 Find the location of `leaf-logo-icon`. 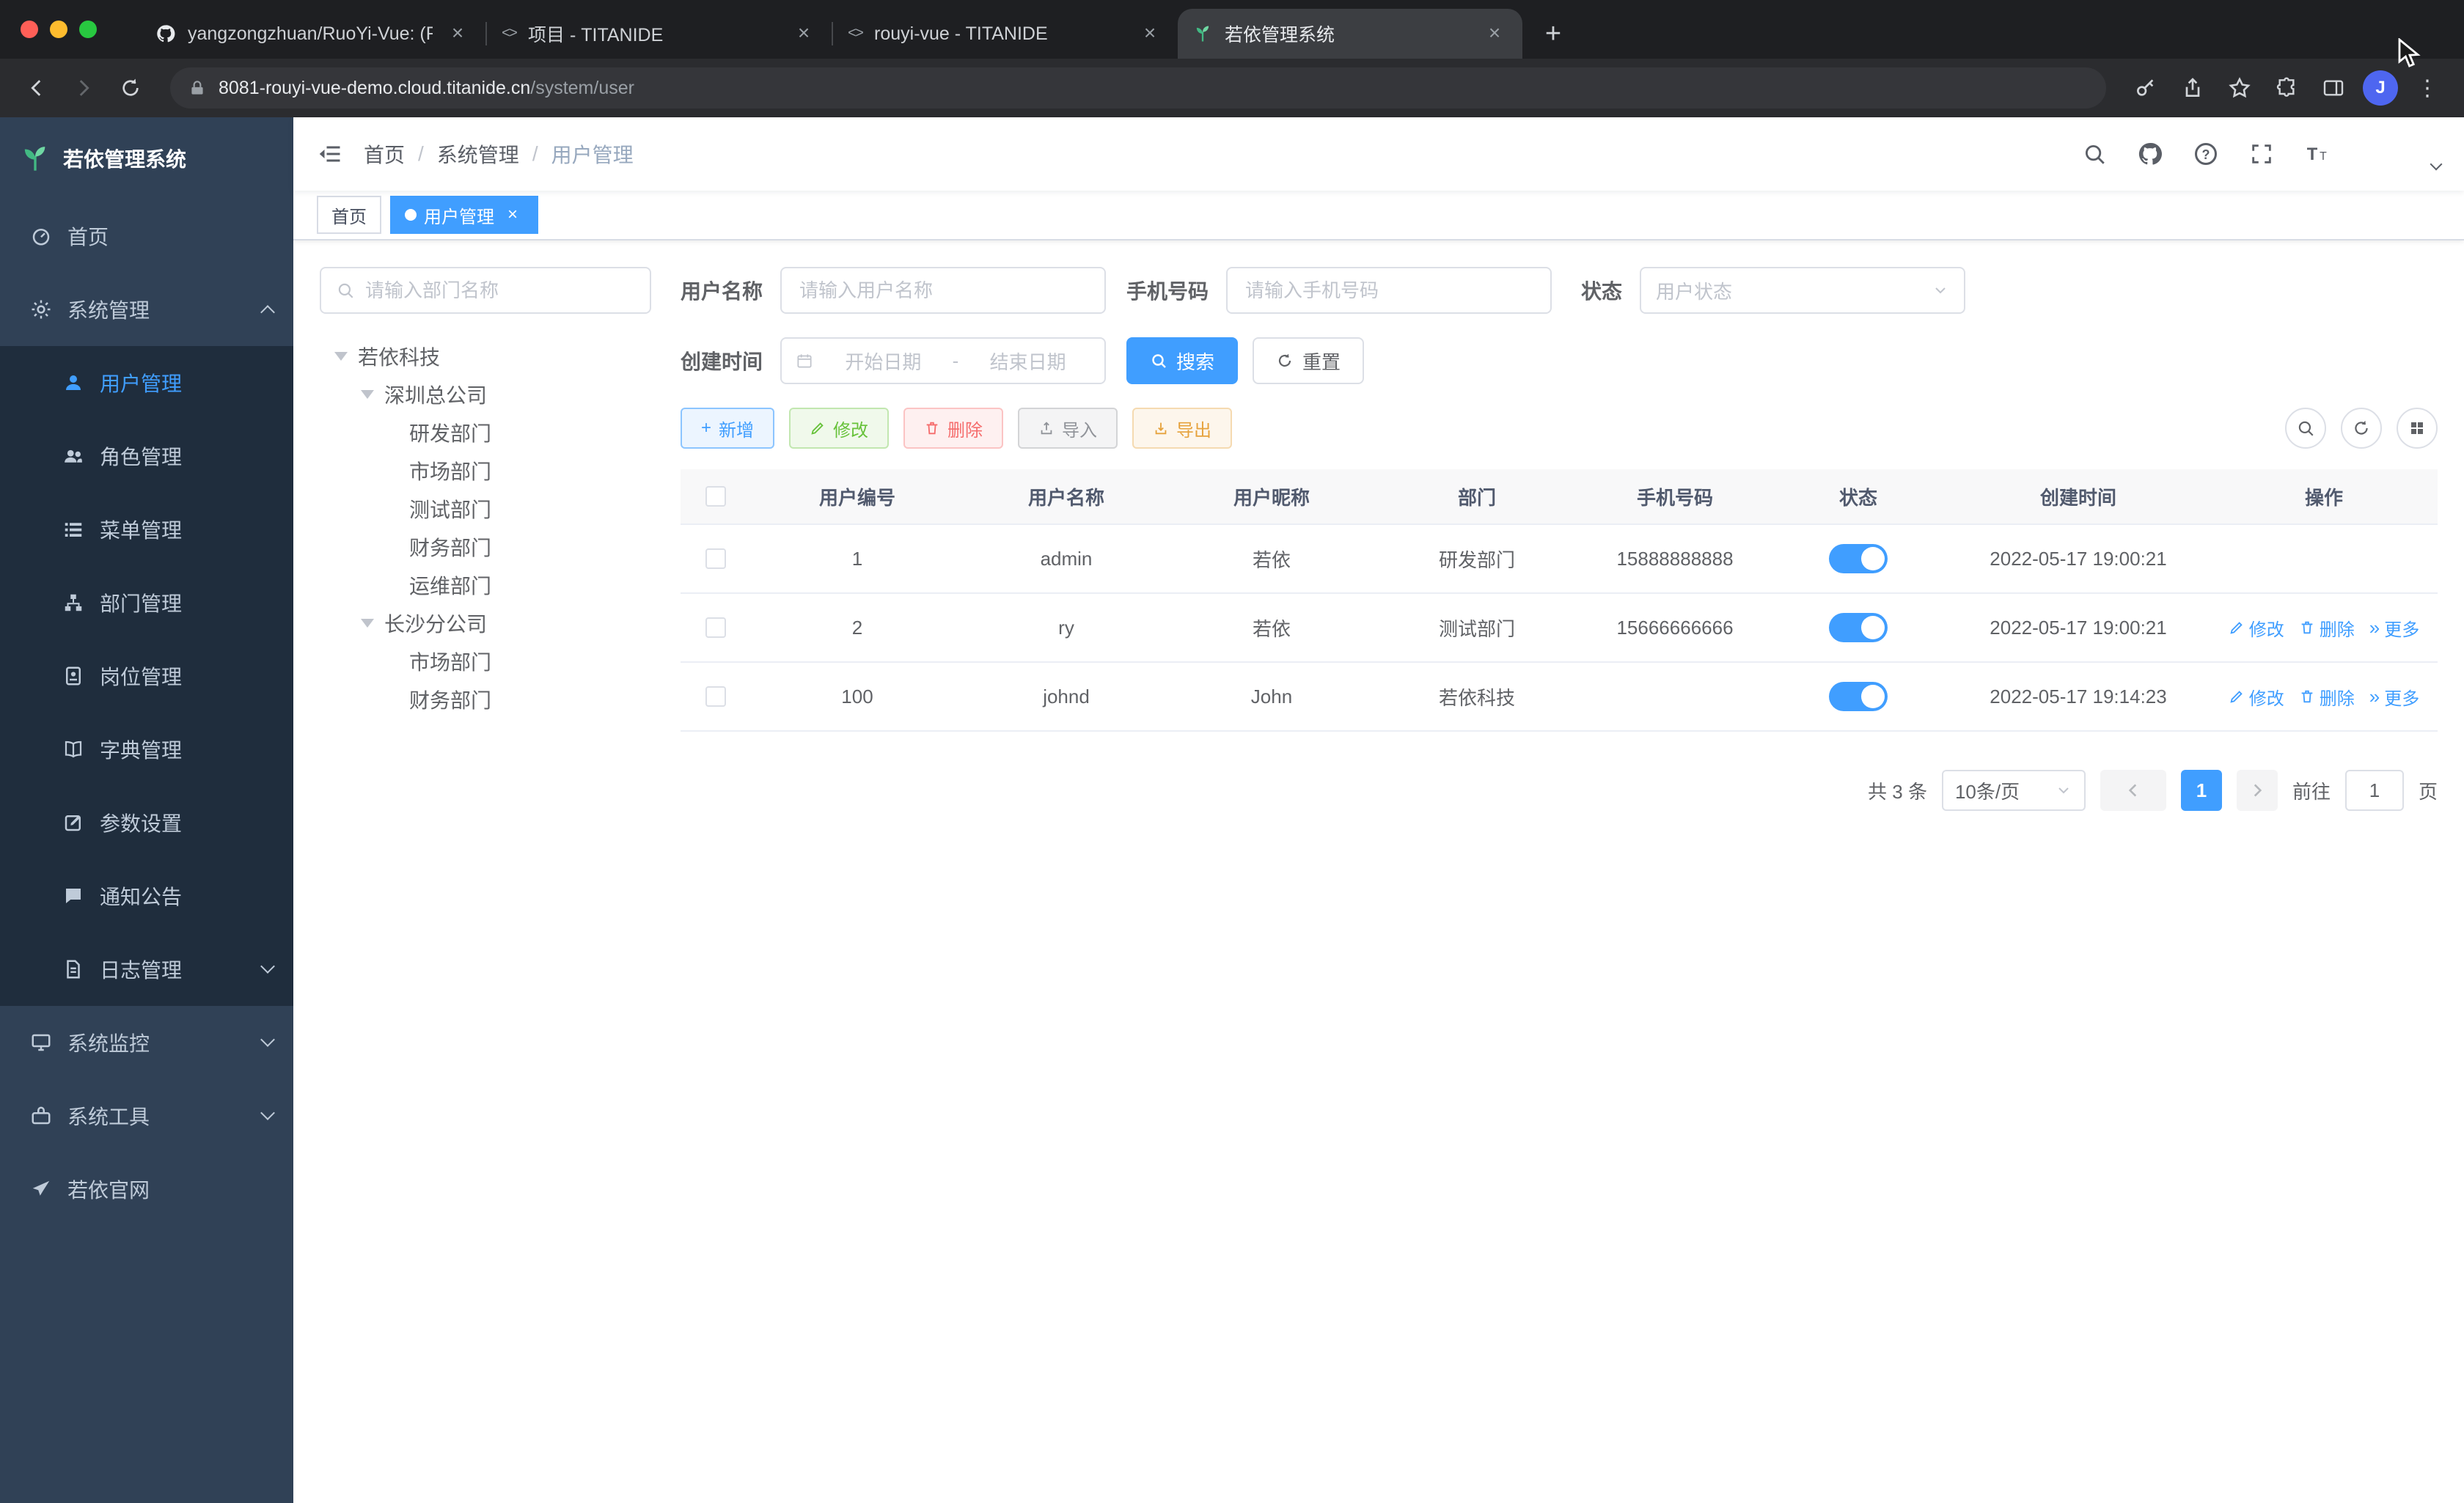

leaf-logo-icon is located at coordinates (35, 158).